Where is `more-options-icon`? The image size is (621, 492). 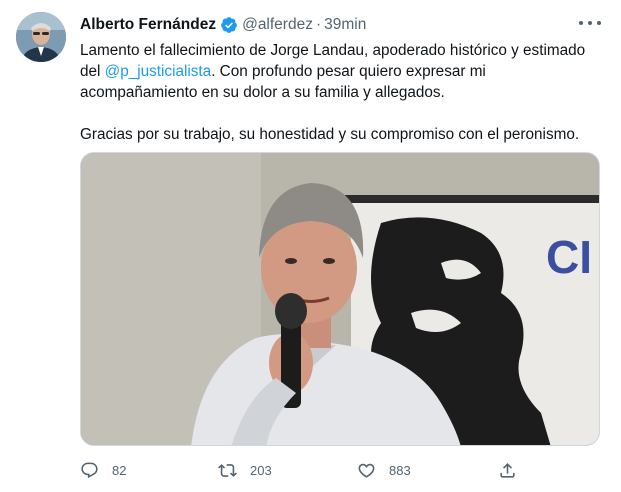
more-options-icon is located at coordinates (590, 23).